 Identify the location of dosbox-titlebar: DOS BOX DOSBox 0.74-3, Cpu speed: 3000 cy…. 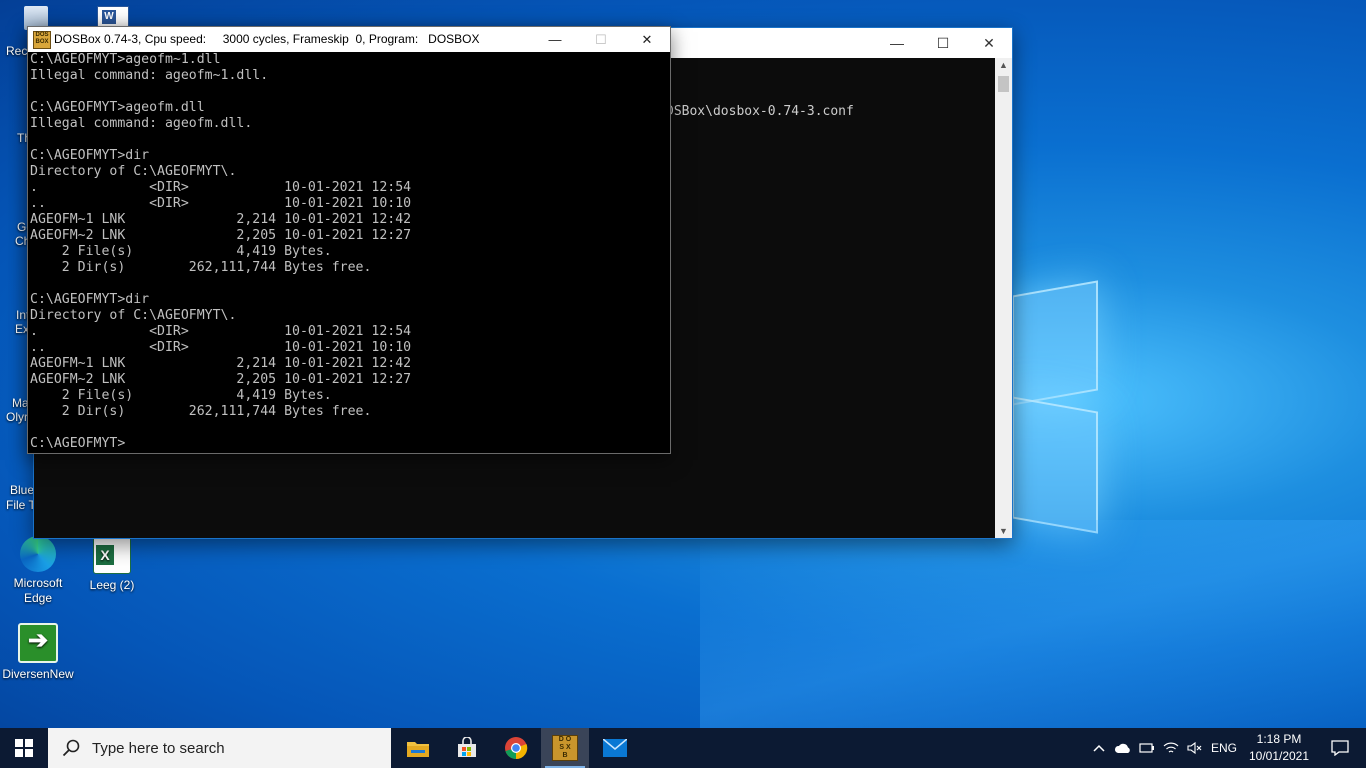
(349, 39).